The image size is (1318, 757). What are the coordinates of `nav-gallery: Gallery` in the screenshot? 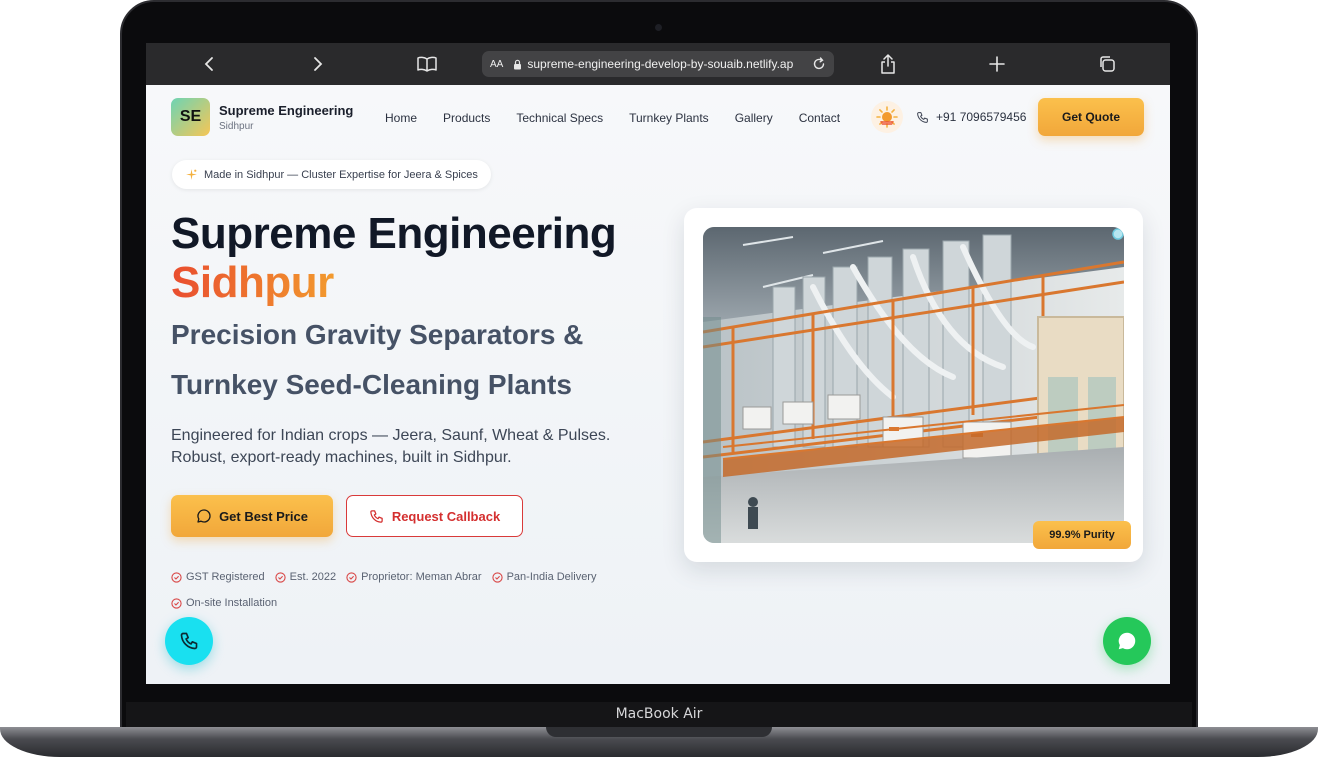 It's located at (754, 118).